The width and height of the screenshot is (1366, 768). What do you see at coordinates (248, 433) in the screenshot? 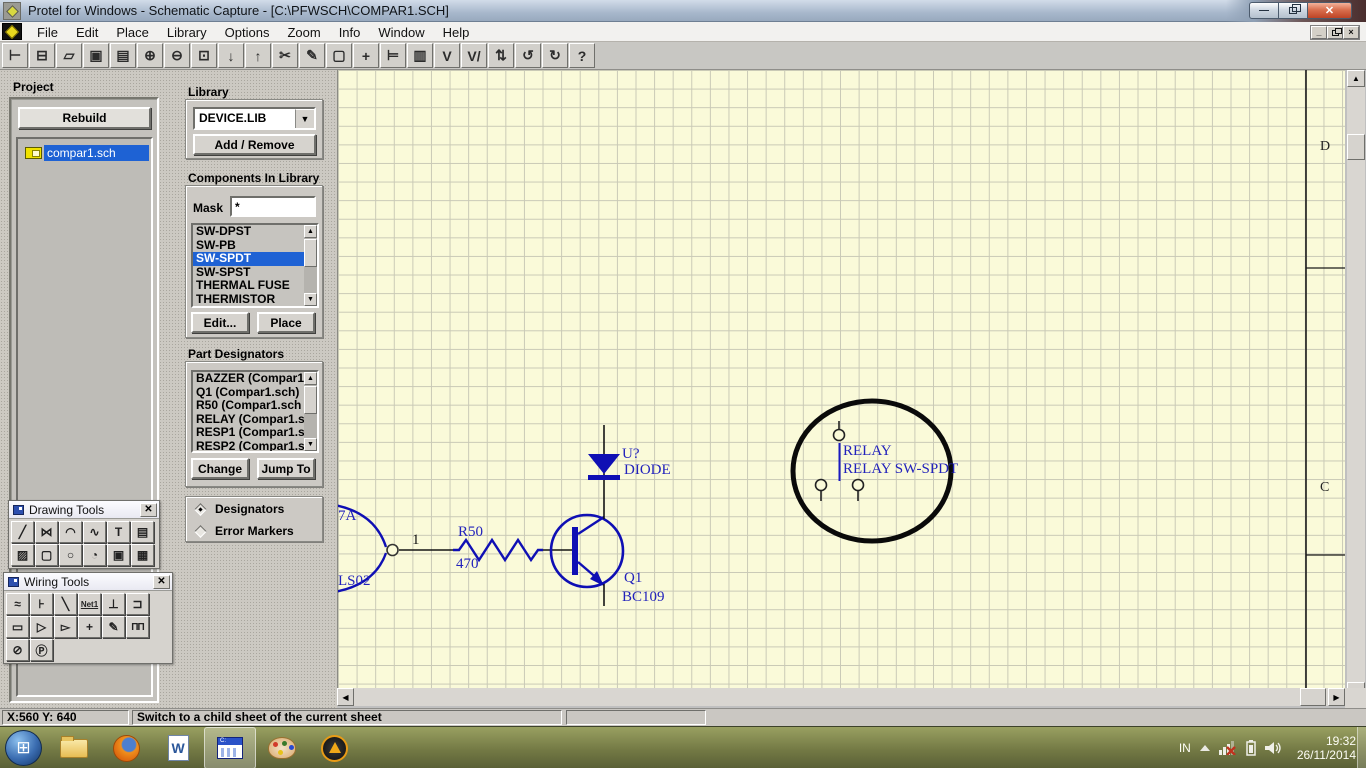
I see `designator-list-item: RESP1 (Compar1.s` at bounding box center [248, 433].